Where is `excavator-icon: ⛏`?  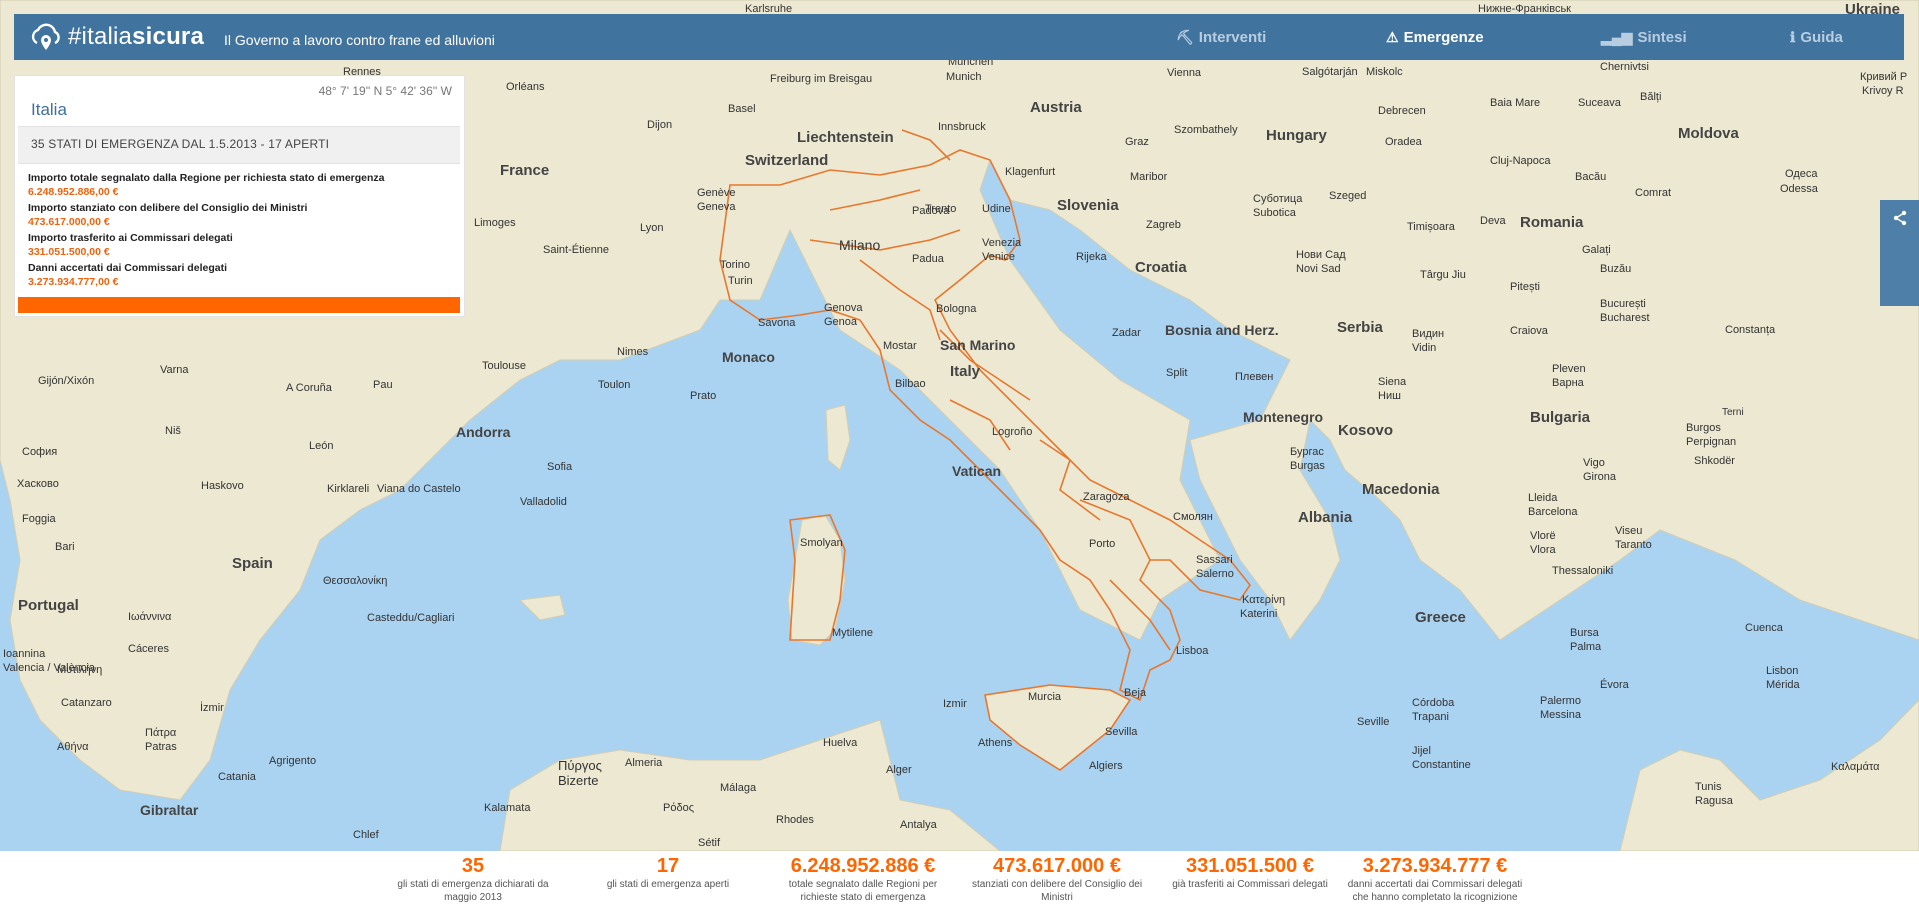 excavator-icon: ⛏ is located at coordinates (1185, 36).